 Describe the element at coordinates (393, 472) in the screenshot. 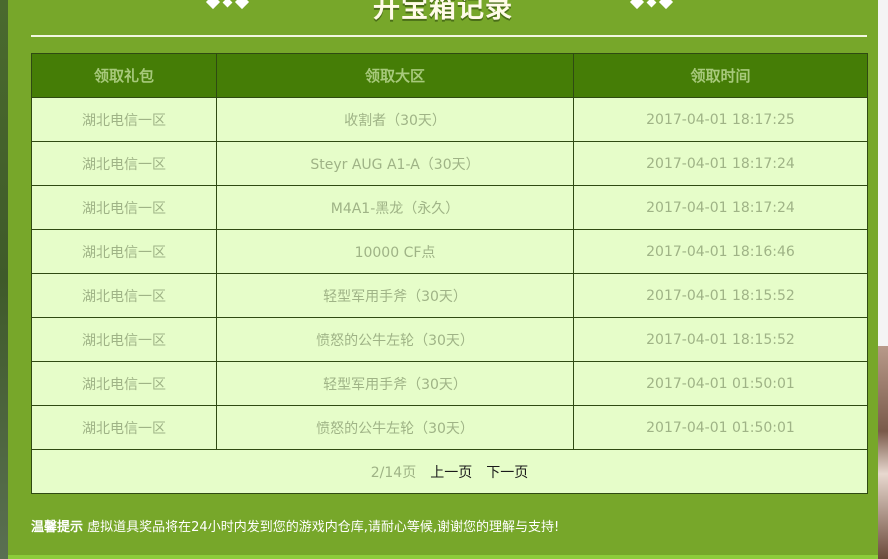

I see `page-count: 2/14页` at that location.